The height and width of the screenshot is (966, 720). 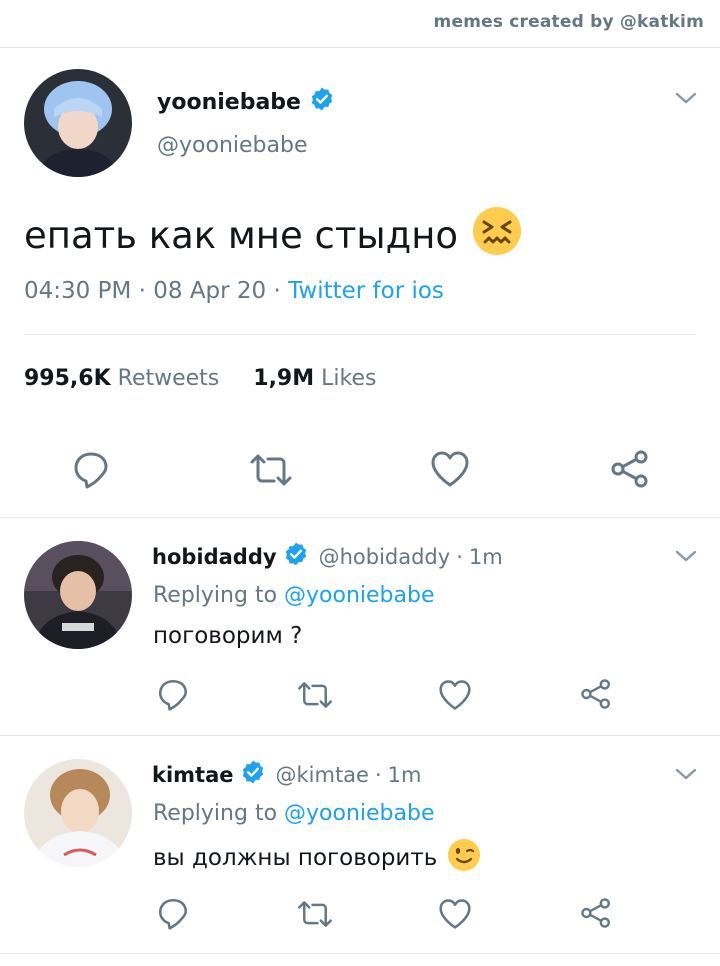 What do you see at coordinates (241, 235) in the screenshot?
I see `tweet-text: епать как мне стыдно` at bounding box center [241, 235].